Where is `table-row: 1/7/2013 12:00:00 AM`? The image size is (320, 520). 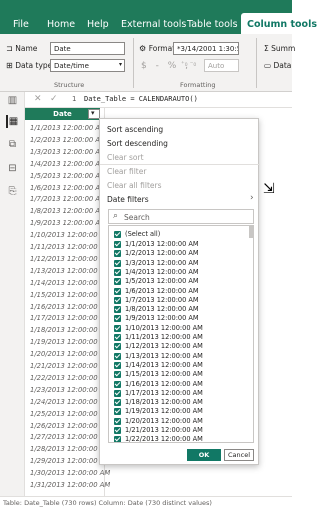
table-row: 1/7/2013 12:00:00 AM is located at coordinates (68, 199).